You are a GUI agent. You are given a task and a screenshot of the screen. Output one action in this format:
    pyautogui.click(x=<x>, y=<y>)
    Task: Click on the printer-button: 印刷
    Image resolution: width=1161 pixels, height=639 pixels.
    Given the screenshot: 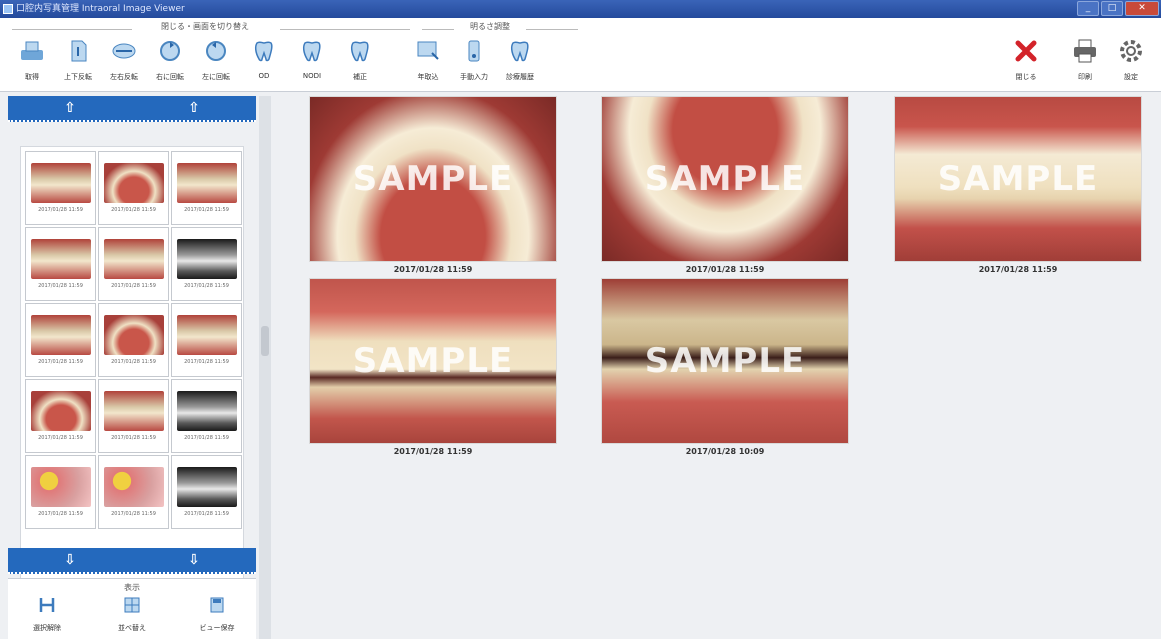 What is the action you would take?
    pyautogui.click(x=1085, y=61)
    